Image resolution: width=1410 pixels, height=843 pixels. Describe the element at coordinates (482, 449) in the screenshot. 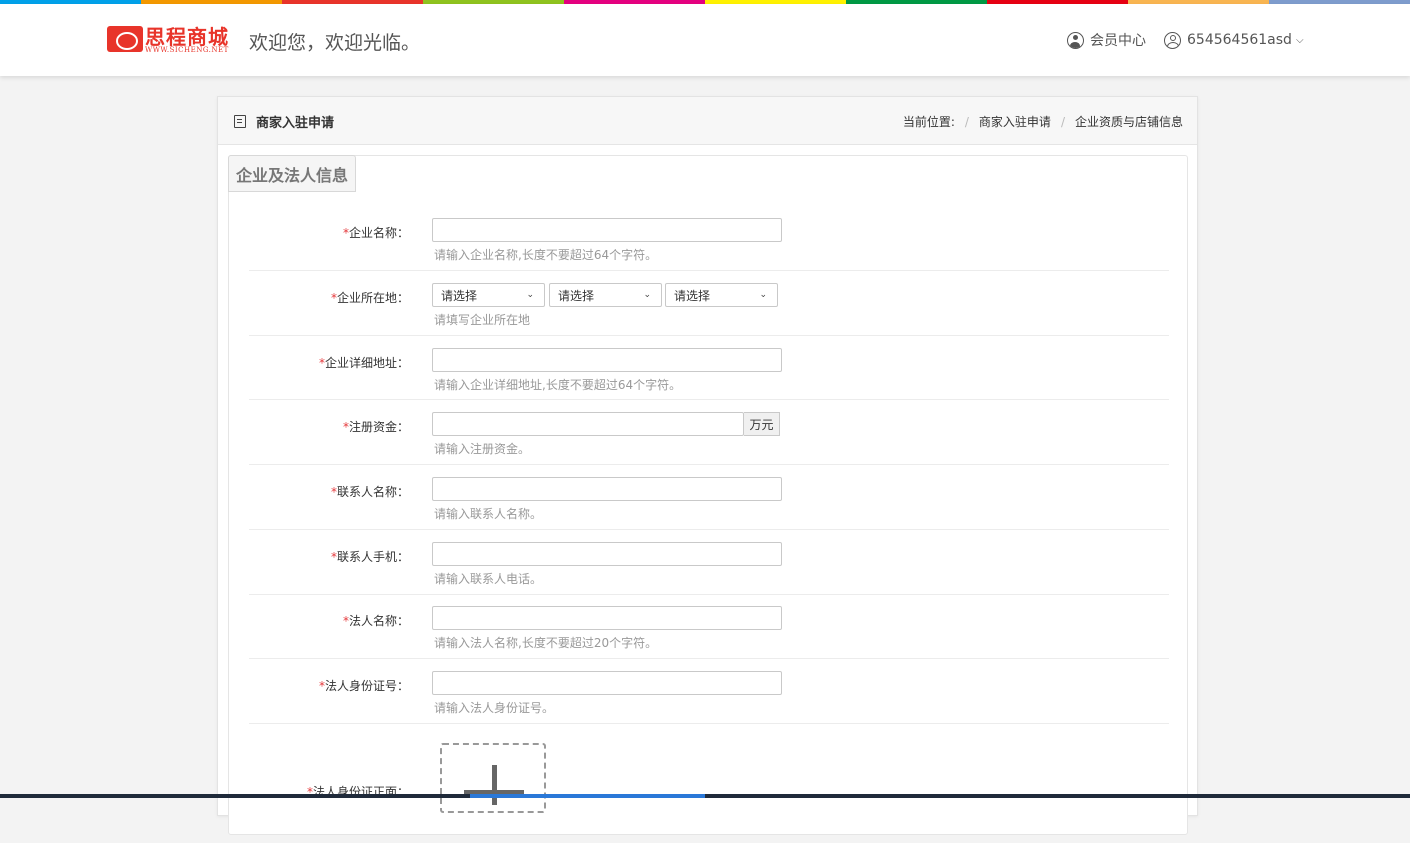

I see `capital-hint: 请输入注册资金。` at that location.